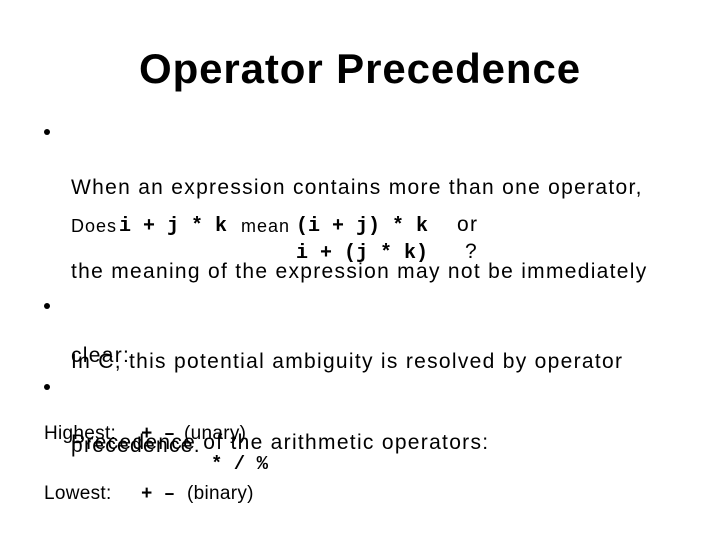 The height and width of the screenshot is (540, 720). Describe the element at coordinates (173, 226) in the screenshot. I see `example-expression: i + j * k` at that location.